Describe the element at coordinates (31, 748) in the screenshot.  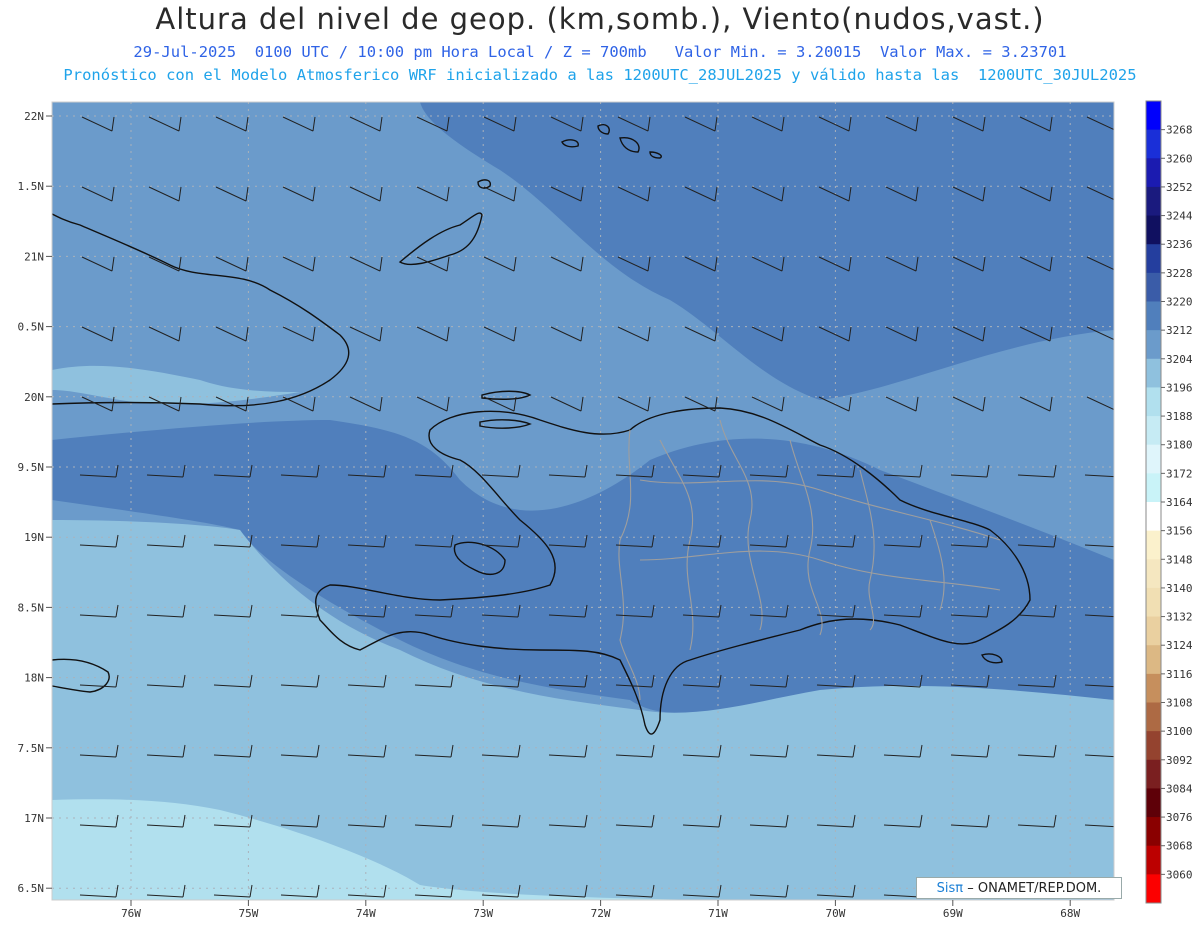
I see `lat-label: 7.5N` at that location.